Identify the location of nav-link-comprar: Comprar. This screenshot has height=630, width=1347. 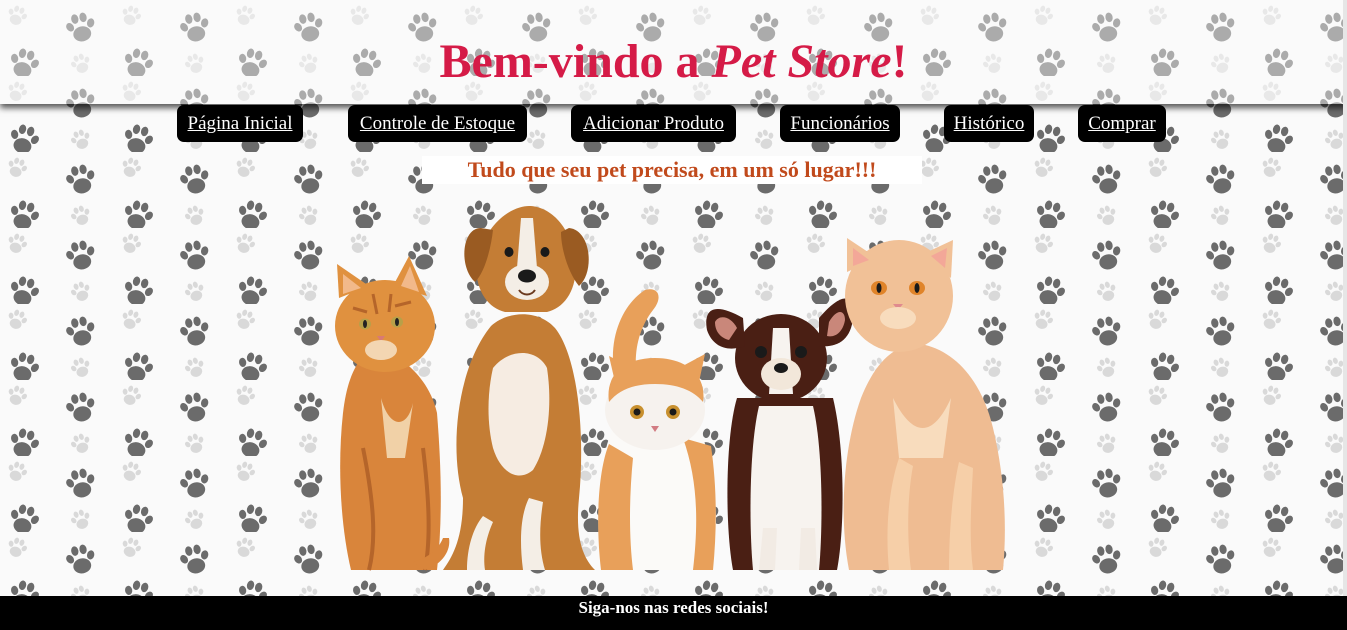
(1122, 123).